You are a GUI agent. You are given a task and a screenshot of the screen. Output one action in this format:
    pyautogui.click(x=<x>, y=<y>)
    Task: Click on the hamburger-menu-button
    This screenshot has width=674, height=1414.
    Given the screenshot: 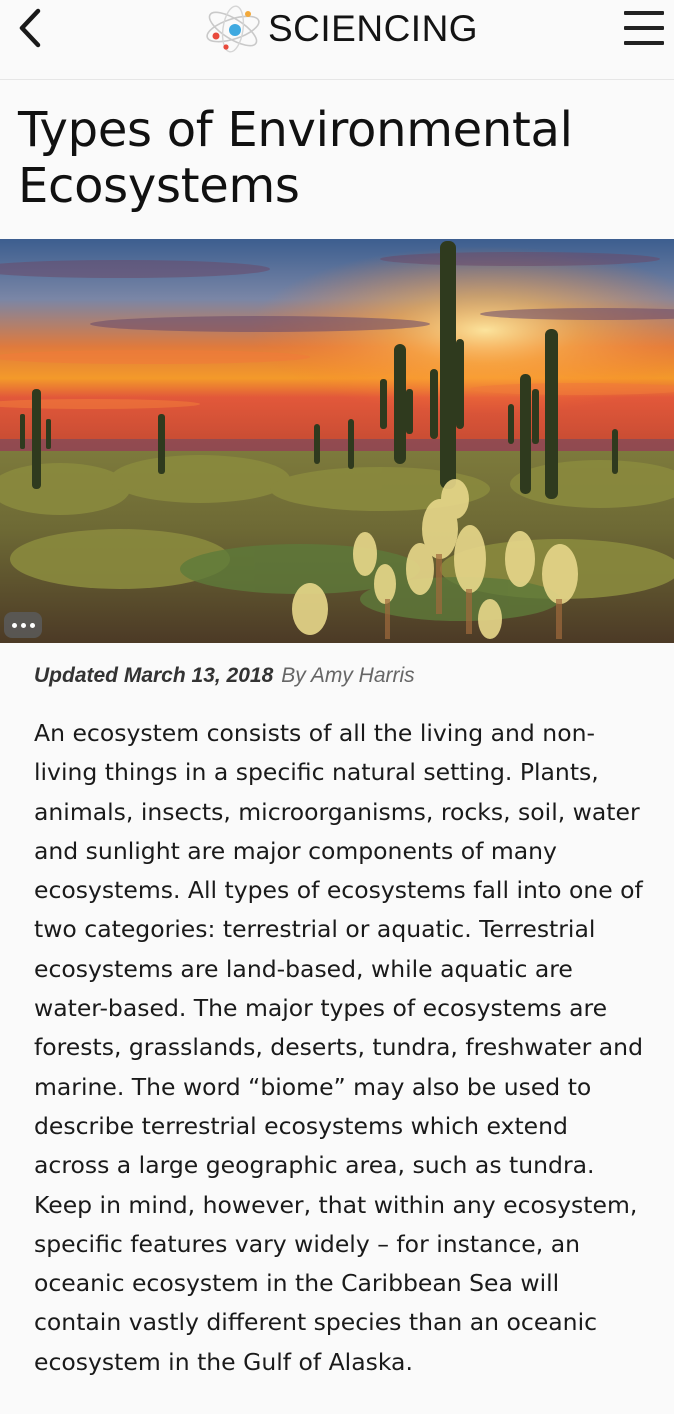 What is the action you would take?
    pyautogui.click(x=644, y=28)
    